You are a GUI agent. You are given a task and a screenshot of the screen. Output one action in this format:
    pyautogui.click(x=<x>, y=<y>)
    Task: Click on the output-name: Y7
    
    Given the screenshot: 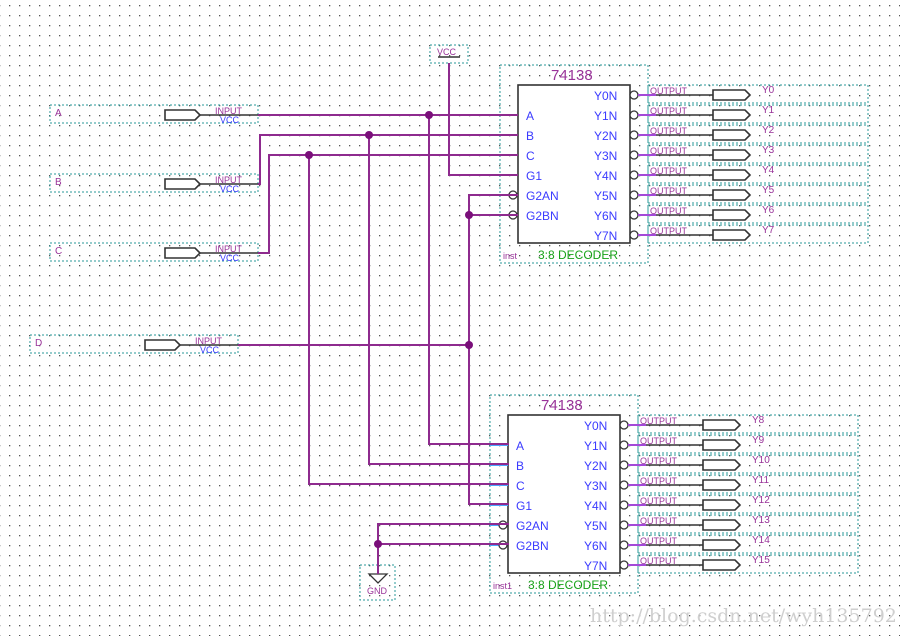 What is the action you would take?
    pyautogui.click(x=768, y=230)
    